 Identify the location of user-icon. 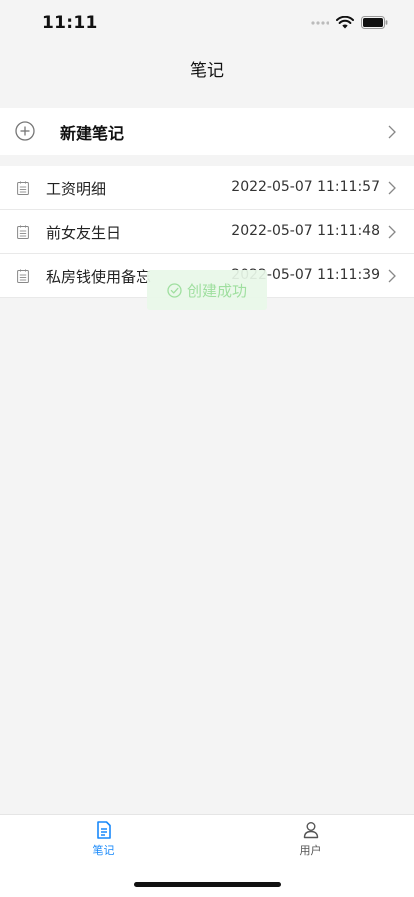
(310, 830).